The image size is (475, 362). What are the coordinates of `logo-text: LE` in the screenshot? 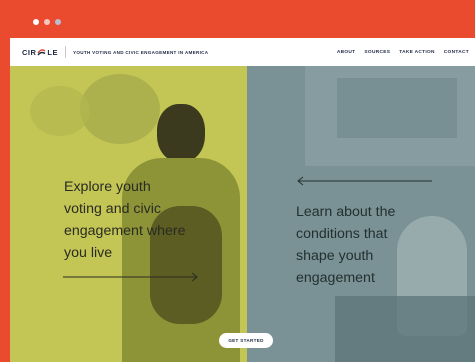 It's located at (53, 52).